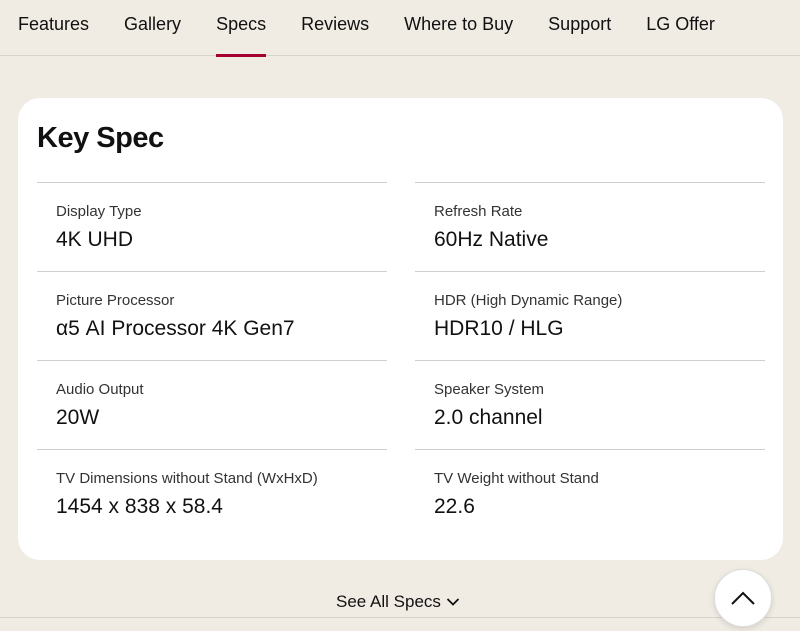 This screenshot has height=631, width=800. What do you see at coordinates (680, 28) in the screenshot?
I see `tab-lg-offer: LG Offer` at bounding box center [680, 28].